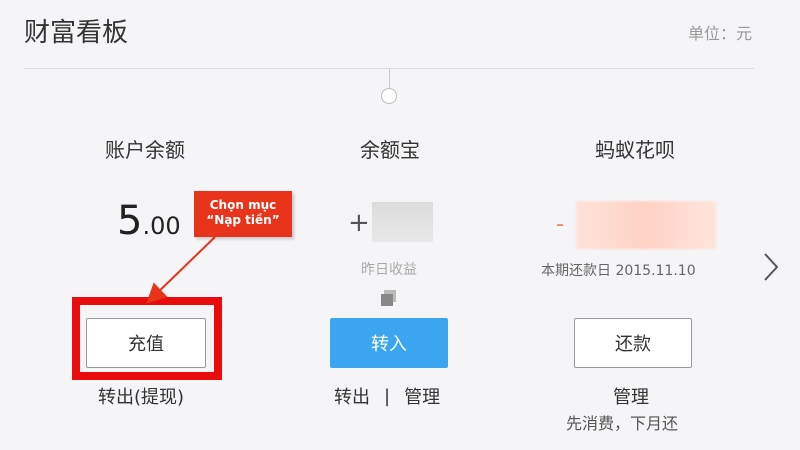  I want to click on transfer-out-link: 转出, so click(352, 396).